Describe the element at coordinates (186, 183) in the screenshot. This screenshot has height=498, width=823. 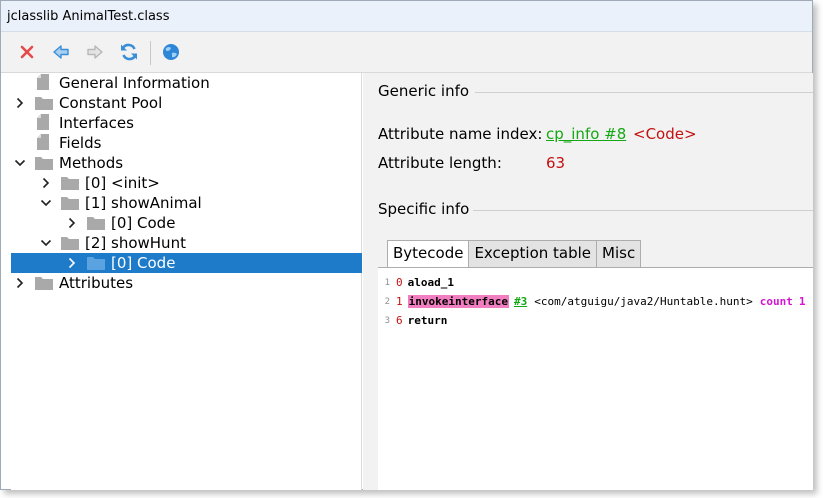
I see `tree-node-0-init: [0] <init>` at that location.